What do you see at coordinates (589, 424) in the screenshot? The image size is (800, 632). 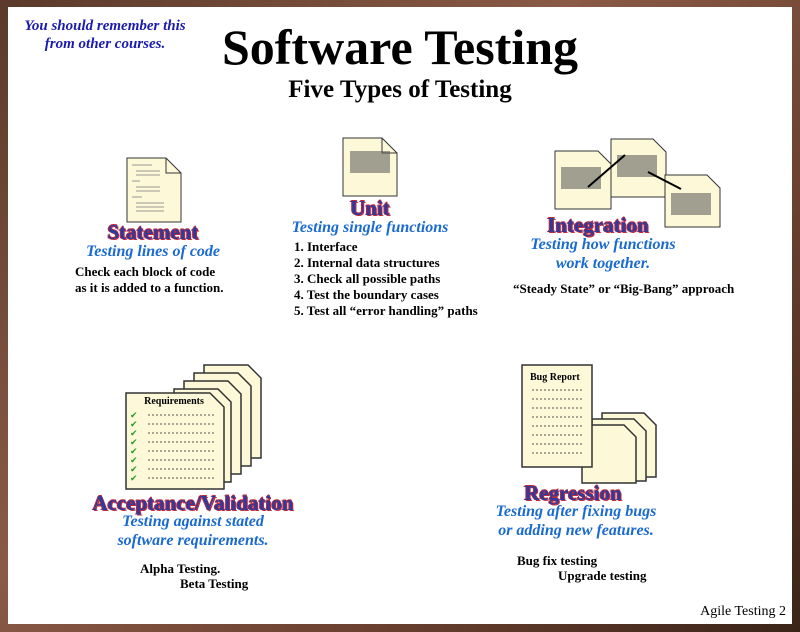 I see `bug-report-documents-icon: Bug Report` at bounding box center [589, 424].